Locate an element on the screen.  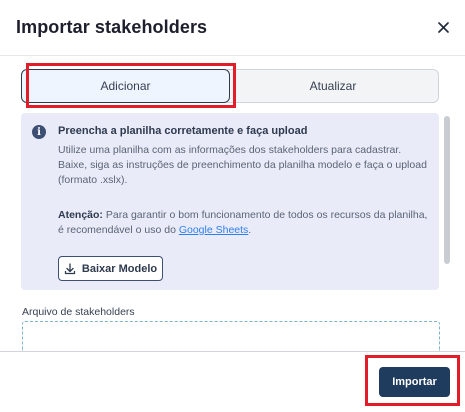
download-icon is located at coordinates (70, 268).